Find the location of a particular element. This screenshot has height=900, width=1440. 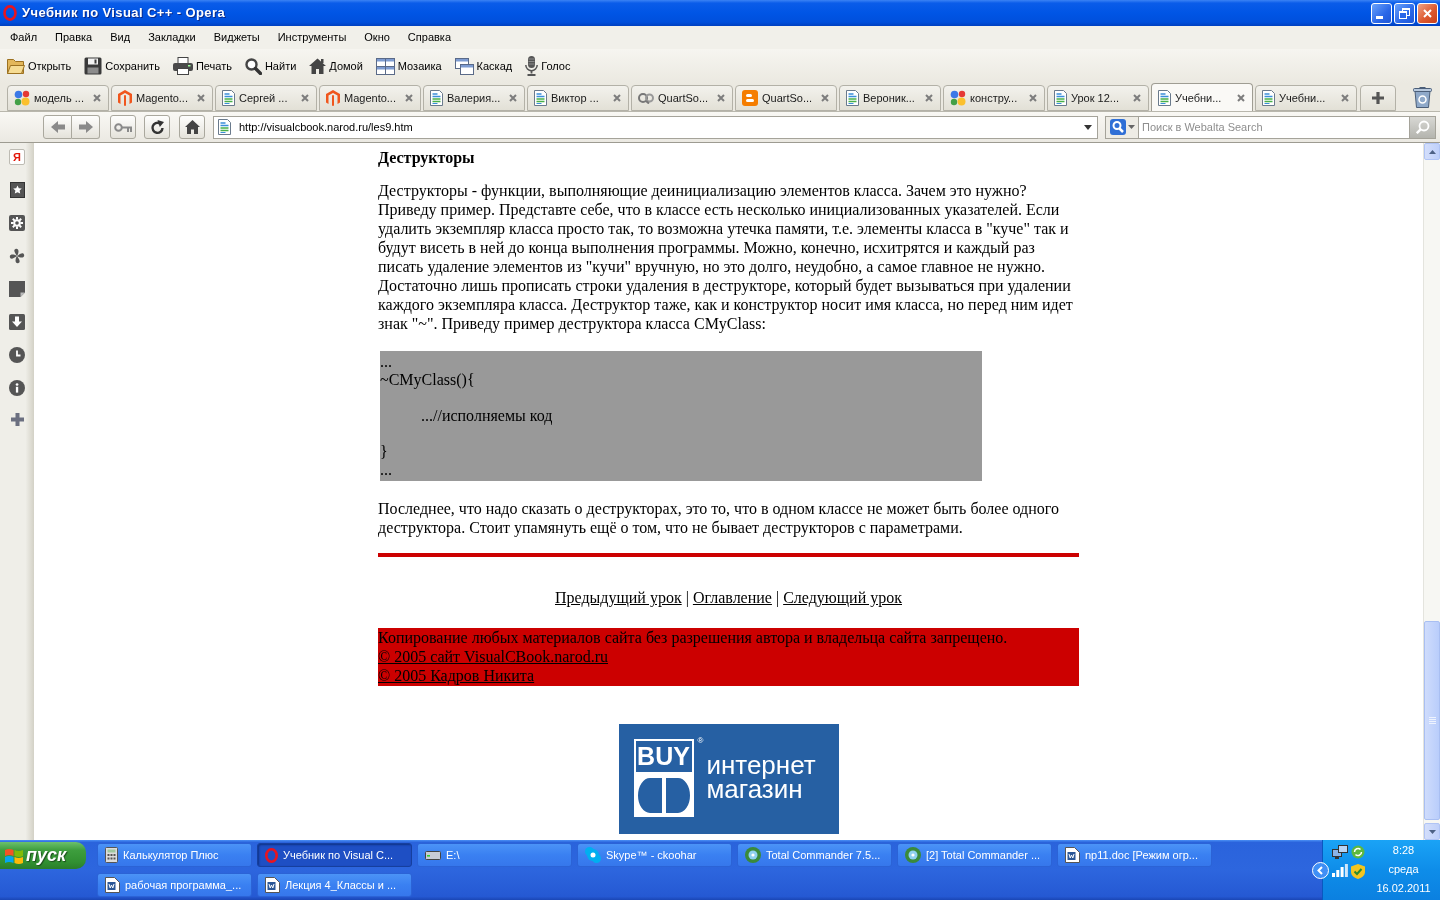

microphone-icon is located at coordinates (532, 66).